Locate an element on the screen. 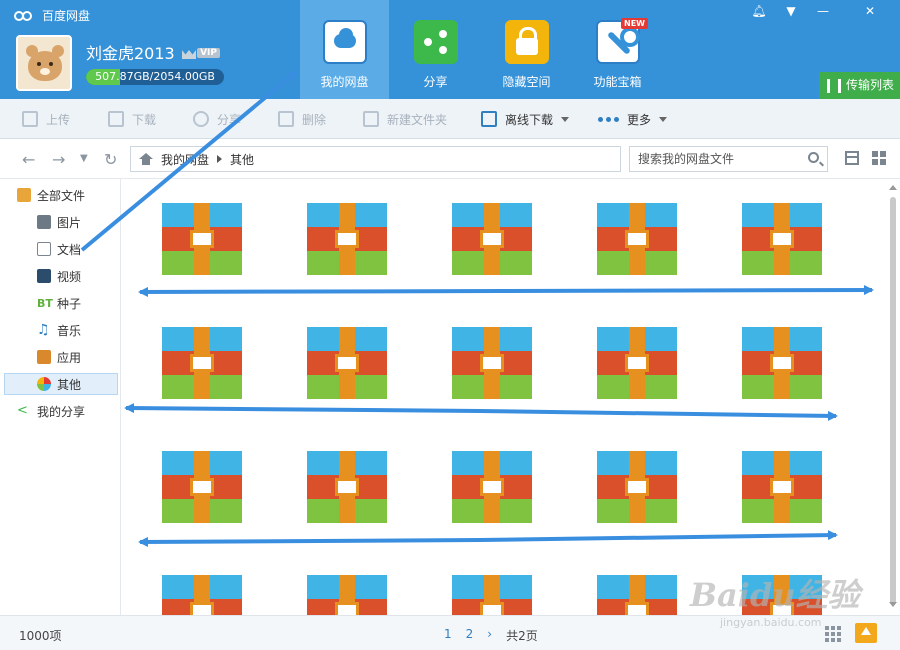  sidebar-item-apps: 应用 is located at coordinates (59, 357).